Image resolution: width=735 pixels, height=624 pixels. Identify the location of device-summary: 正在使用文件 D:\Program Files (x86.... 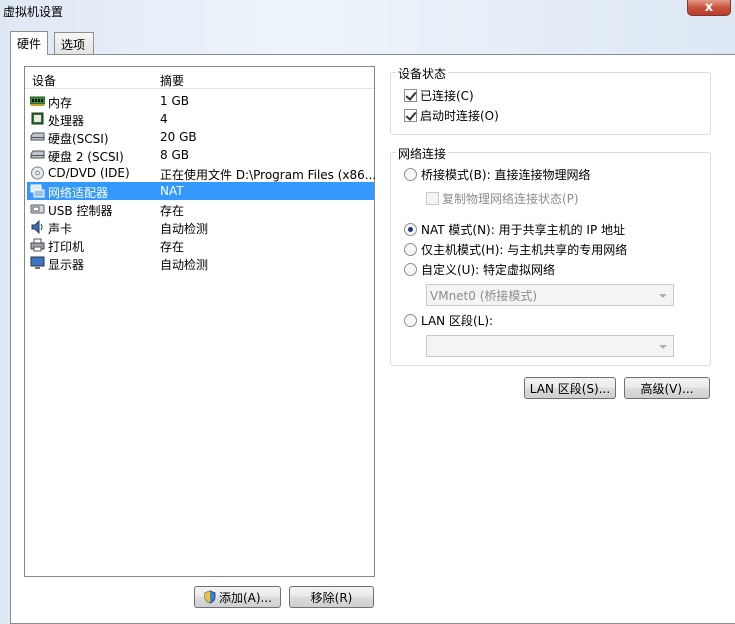
(268, 175).